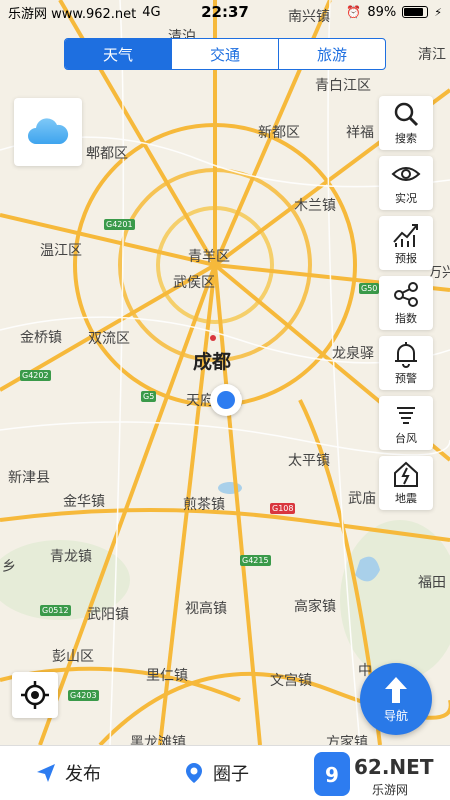 The height and width of the screenshot is (800, 450). Describe the element at coordinates (406, 258) in the screenshot. I see `tool-label: 预报` at that location.